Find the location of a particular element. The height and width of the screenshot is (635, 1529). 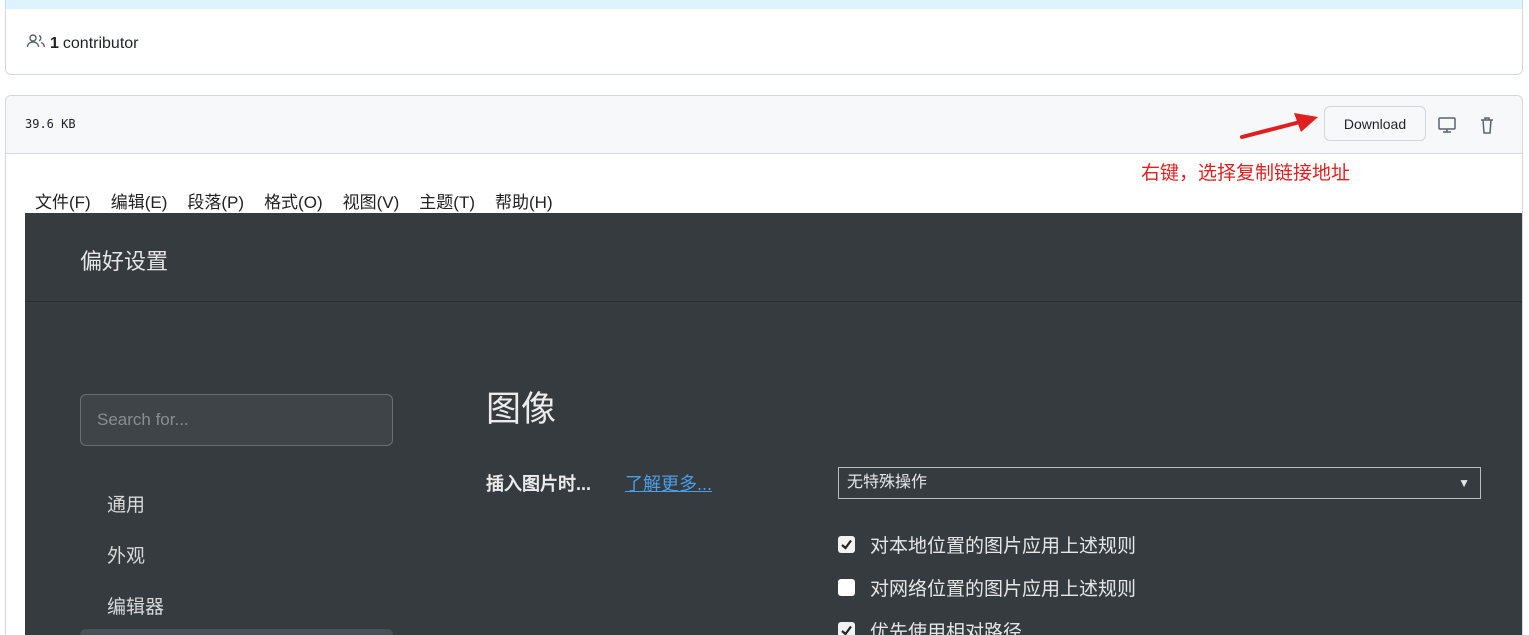

preferences-title: 偏好设置 is located at coordinates (124, 261).